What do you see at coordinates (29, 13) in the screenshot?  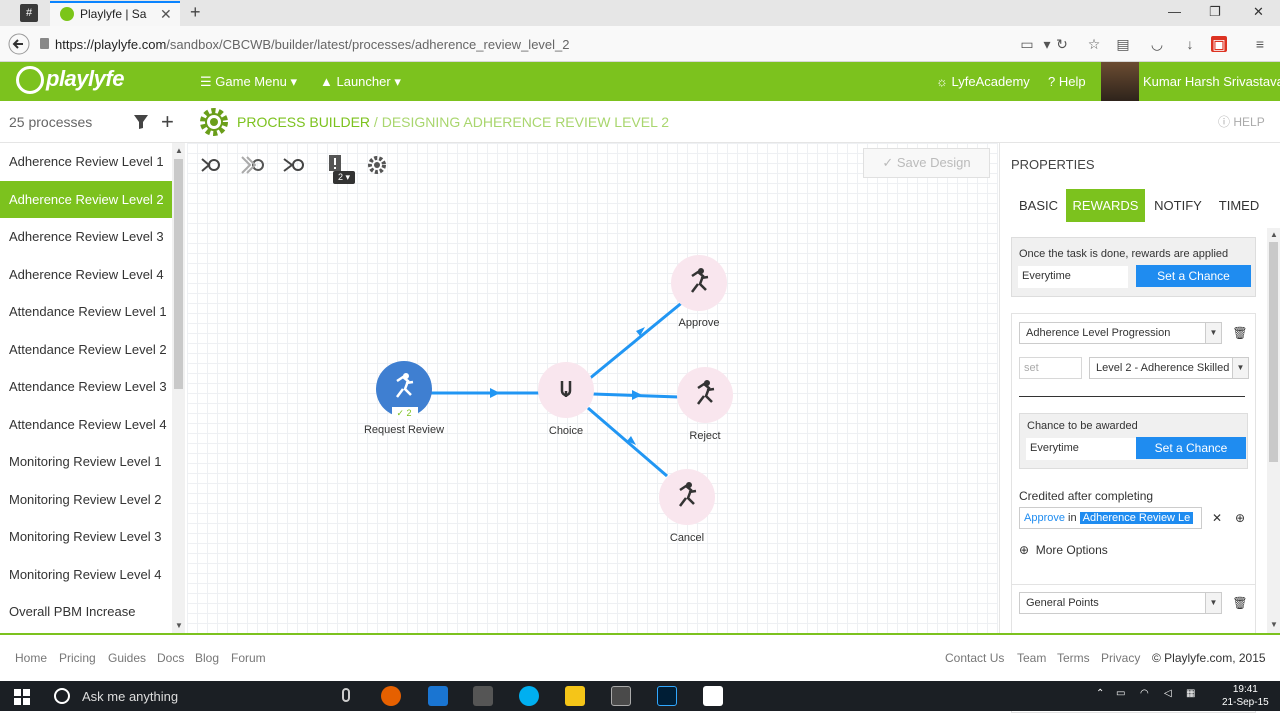 I see `pinned-tab: #` at bounding box center [29, 13].